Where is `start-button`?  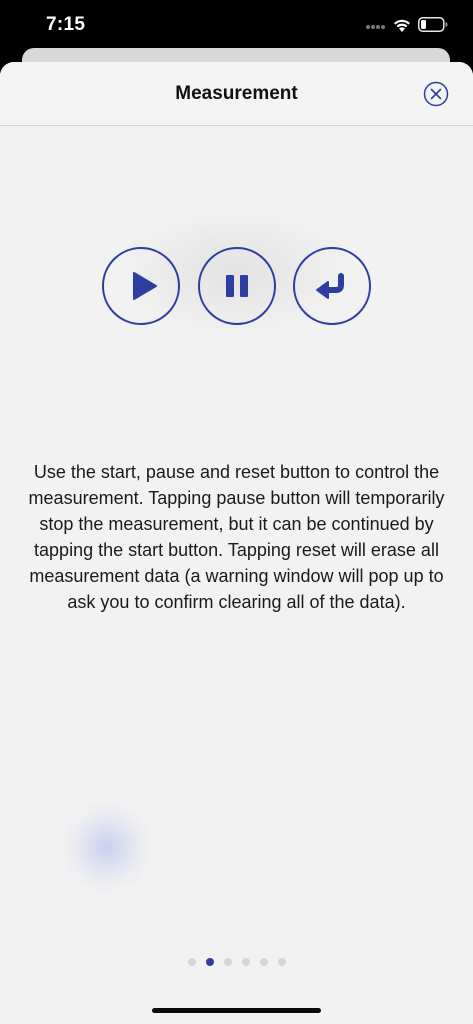 start-button is located at coordinates (141, 286).